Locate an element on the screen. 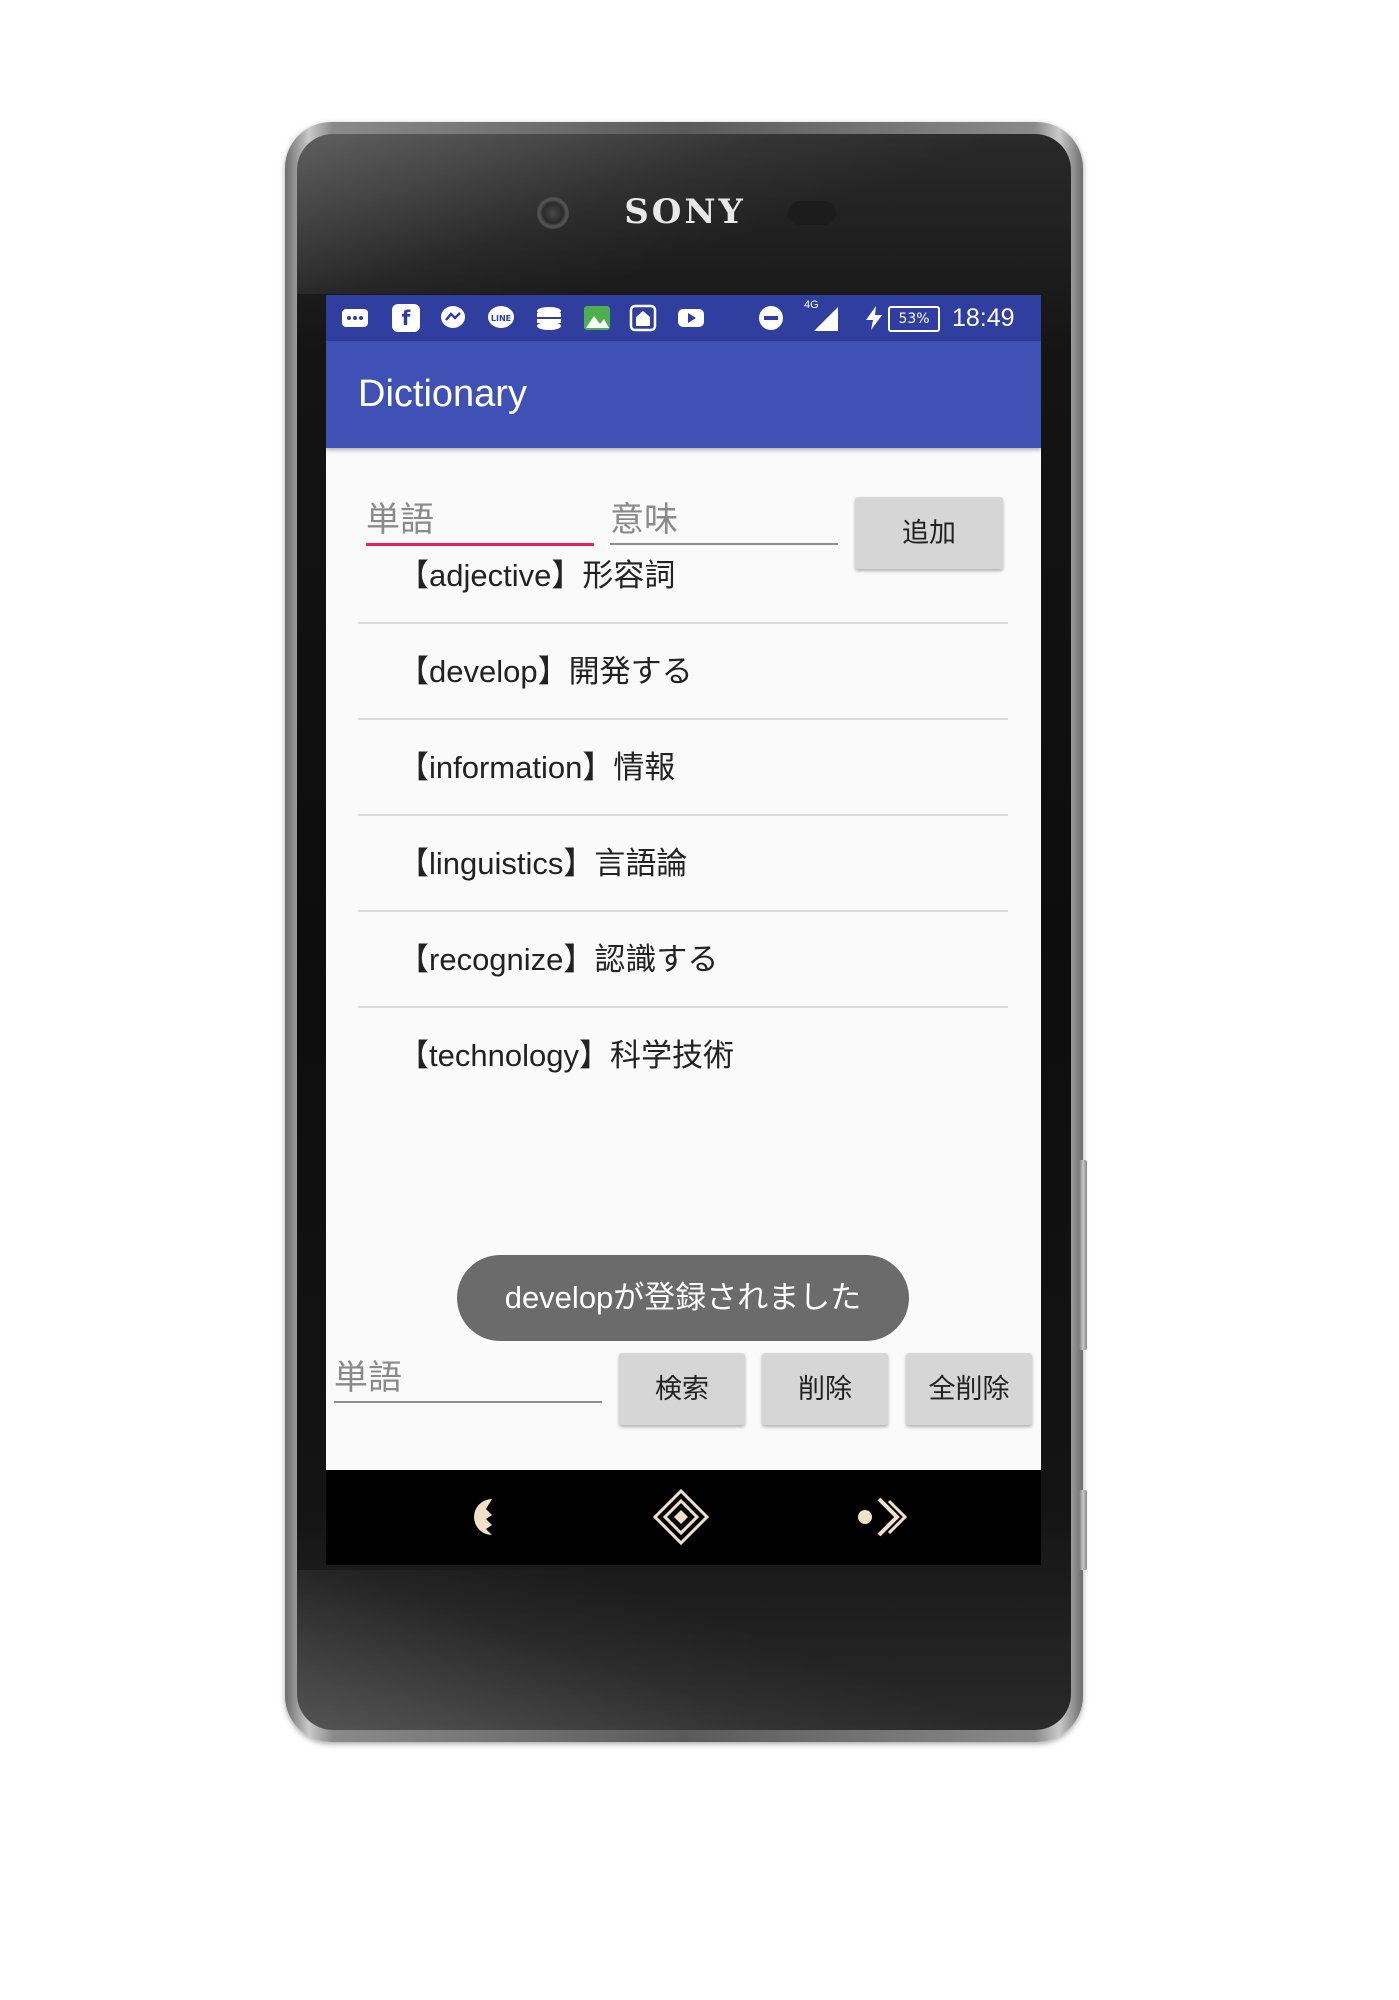 This screenshot has height=2000, width=1399. recent-apps-icon is located at coordinates (881, 1517).